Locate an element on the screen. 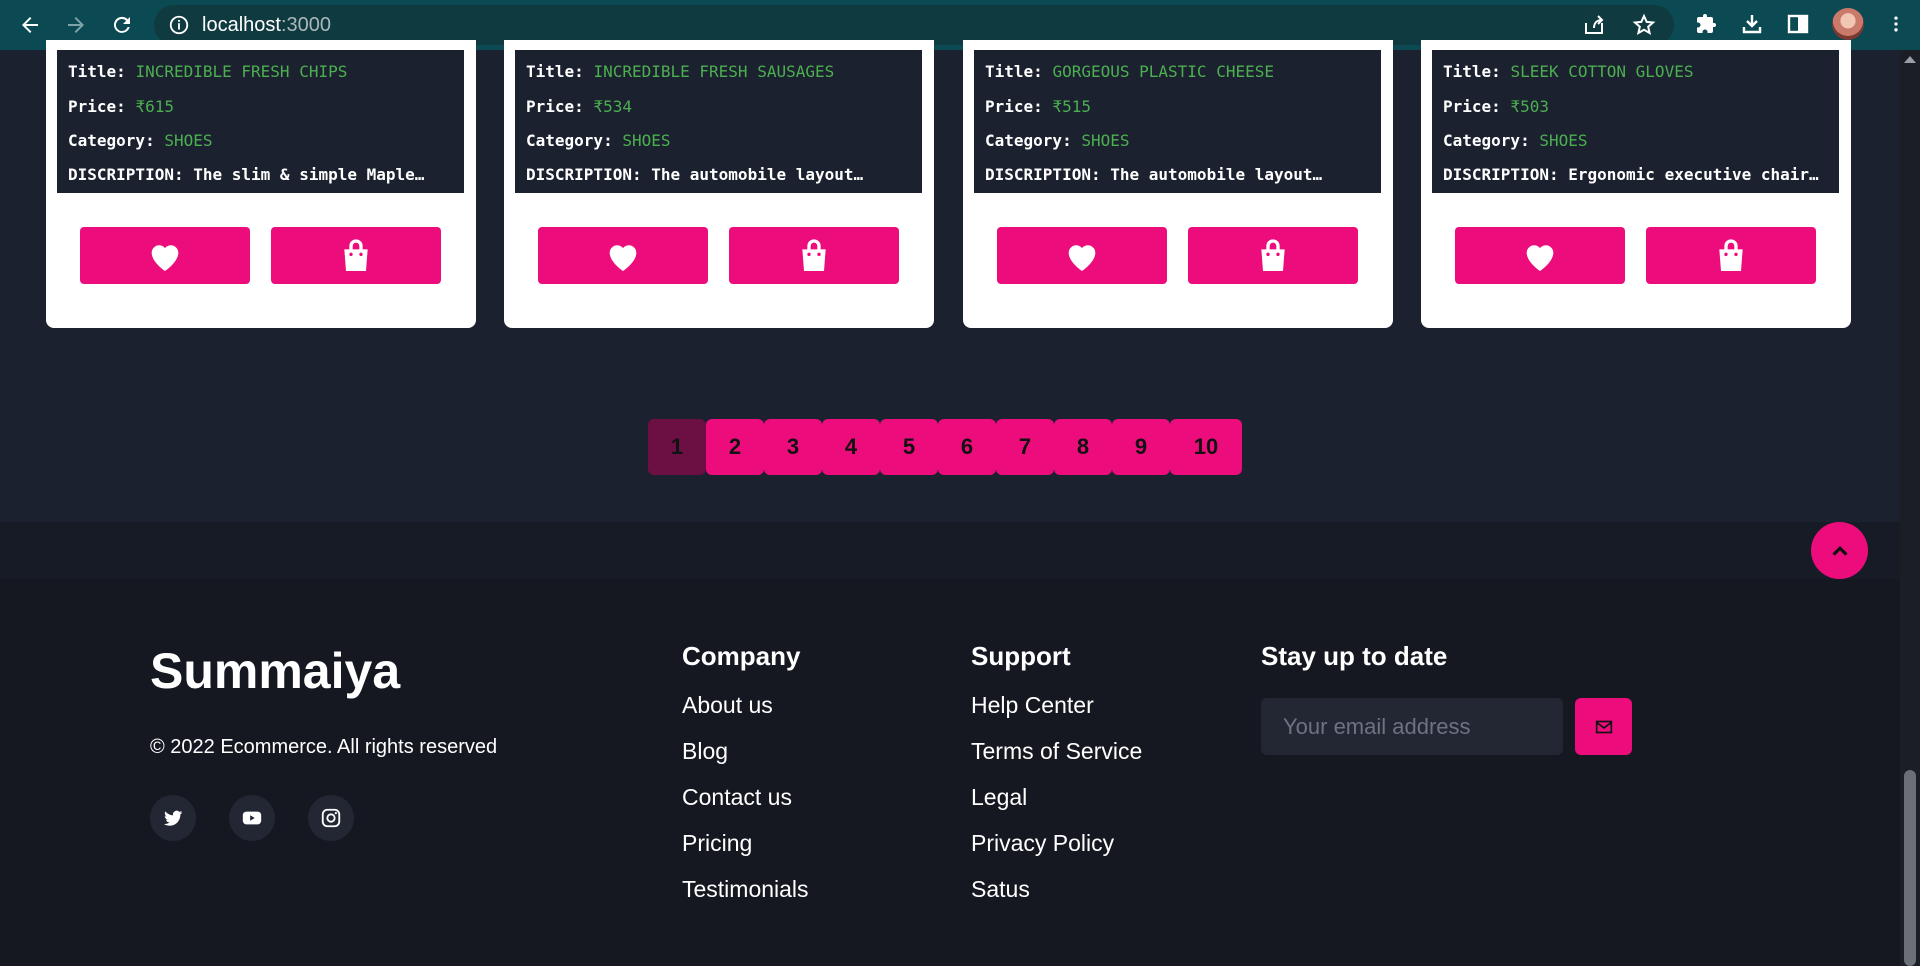 The height and width of the screenshot is (966, 1920). page-button-5: 5 is located at coordinates (909, 447).